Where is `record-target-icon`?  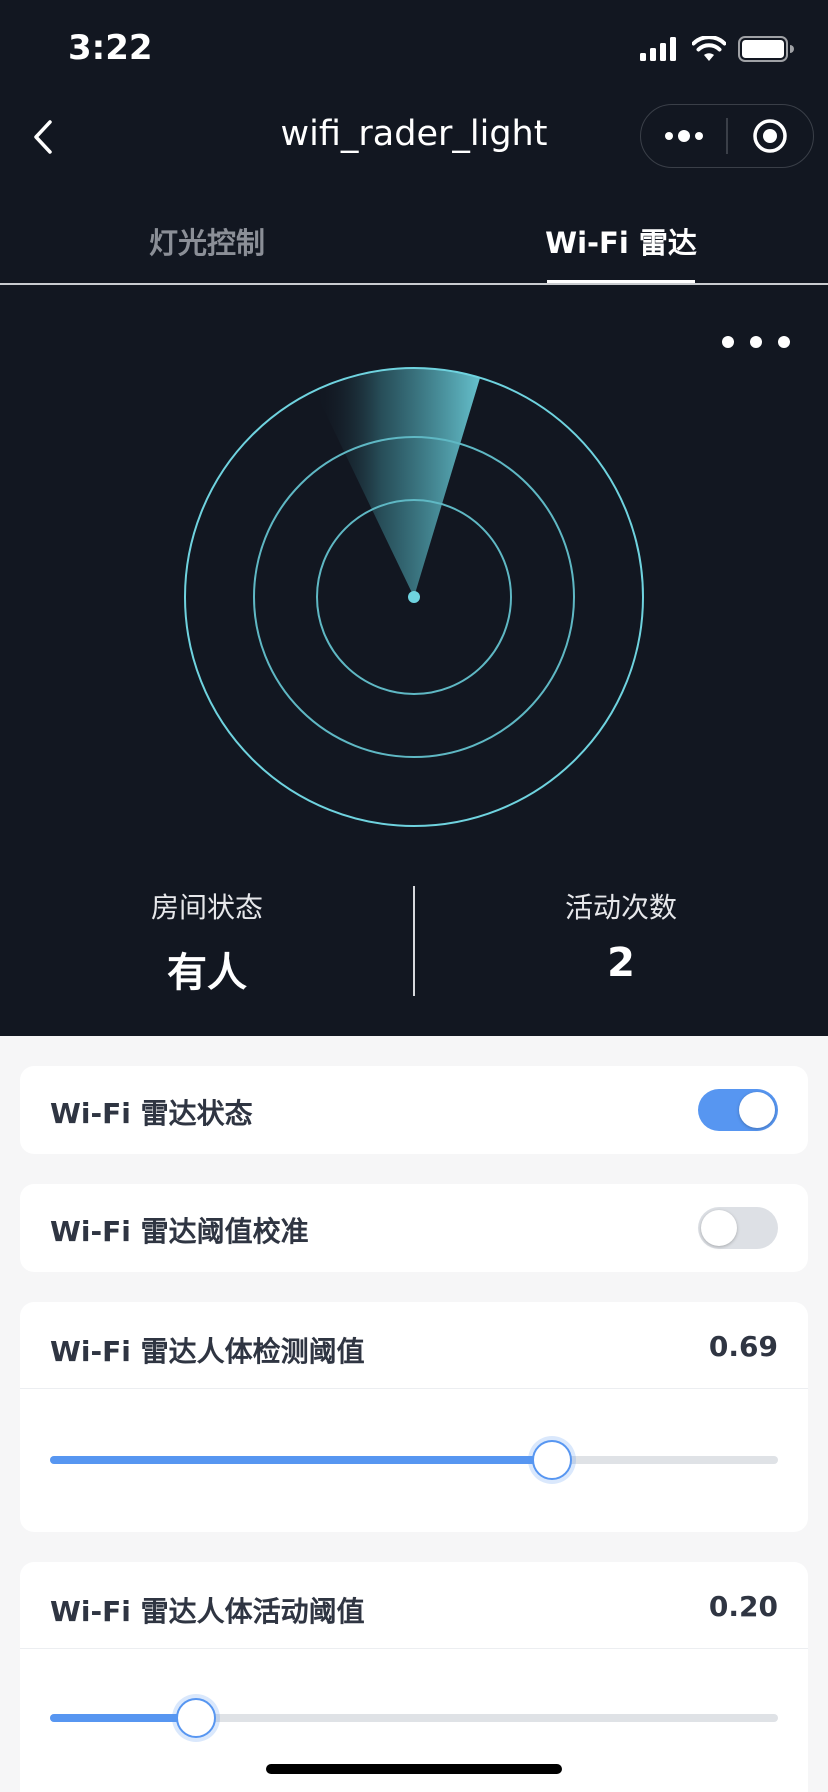 record-target-icon is located at coordinates (770, 136).